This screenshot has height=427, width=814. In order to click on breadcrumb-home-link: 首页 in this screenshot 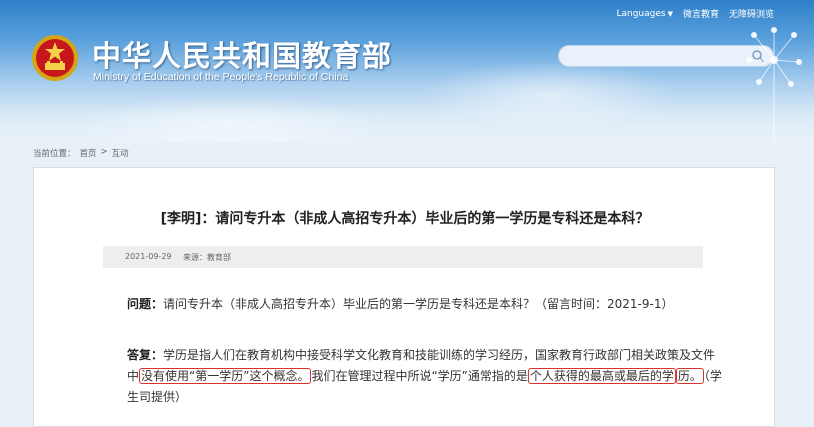, I will do `click(88, 153)`.